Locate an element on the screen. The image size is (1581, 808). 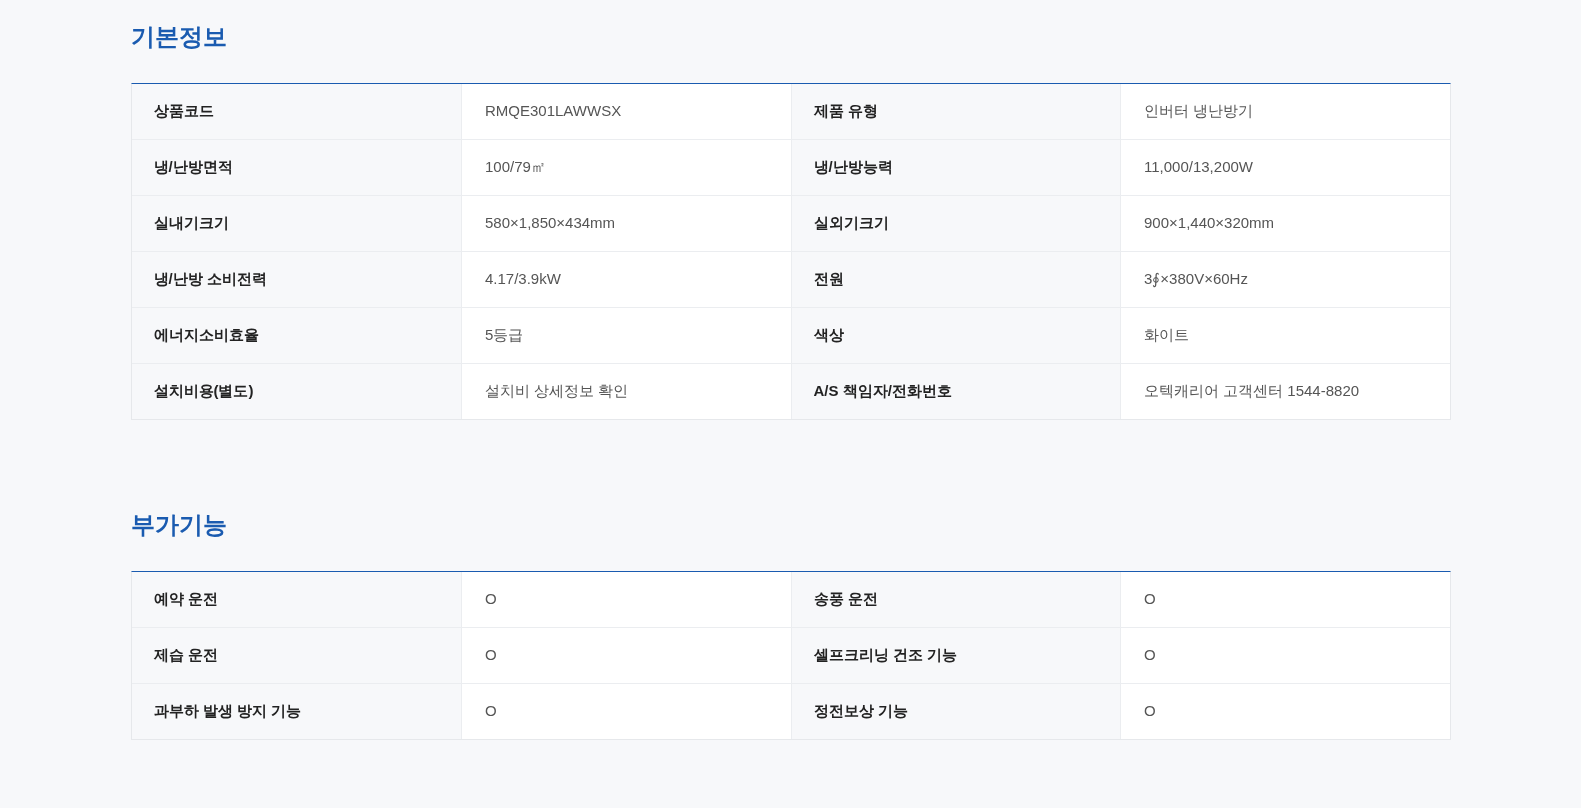
value-cell: 오텍캐리어 고객센터 1544-8820 is located at coordinates (1285, 391).